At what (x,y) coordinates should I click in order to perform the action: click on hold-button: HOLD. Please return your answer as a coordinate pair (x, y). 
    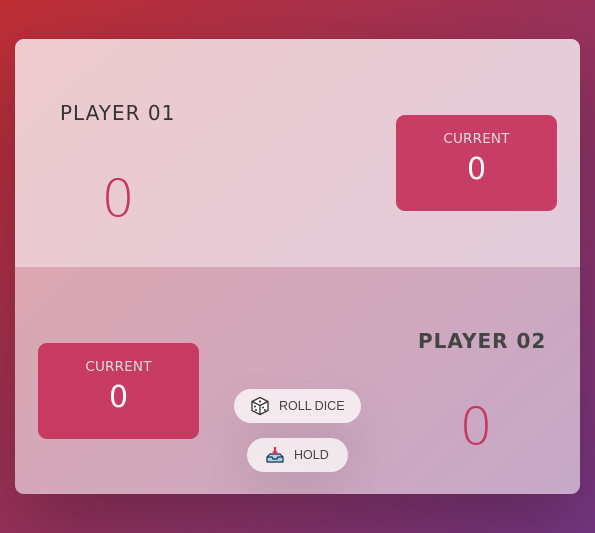
    Looking at the image, I should click on (297, 455).